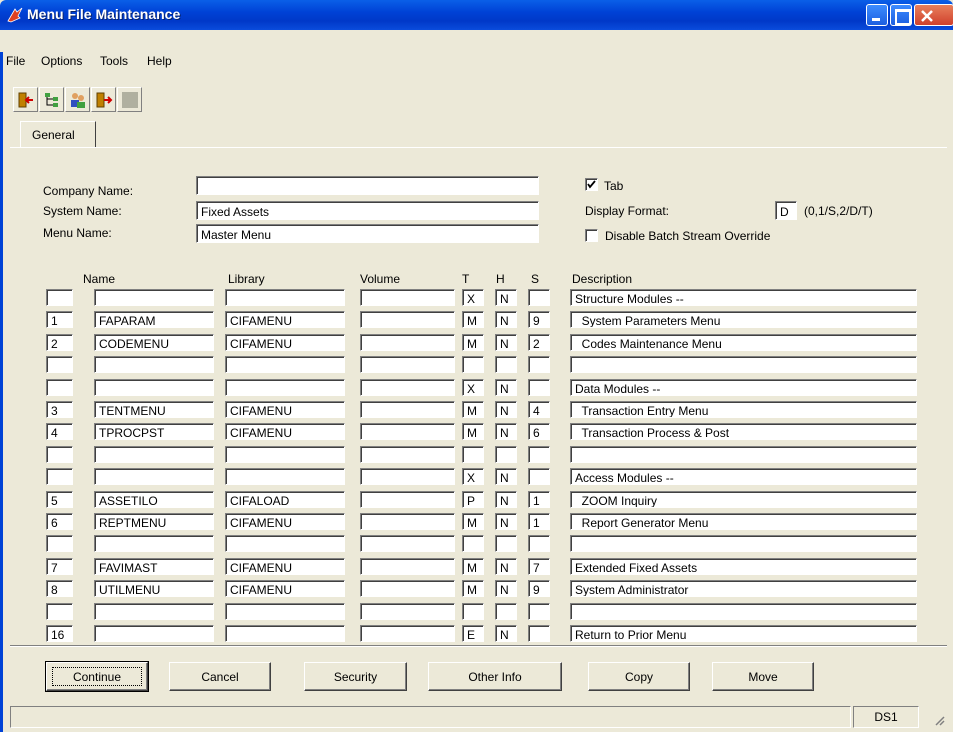 Image resolution: width=953 pixels, height=732 pixels. I want to click on door-button, so click(103, 99).